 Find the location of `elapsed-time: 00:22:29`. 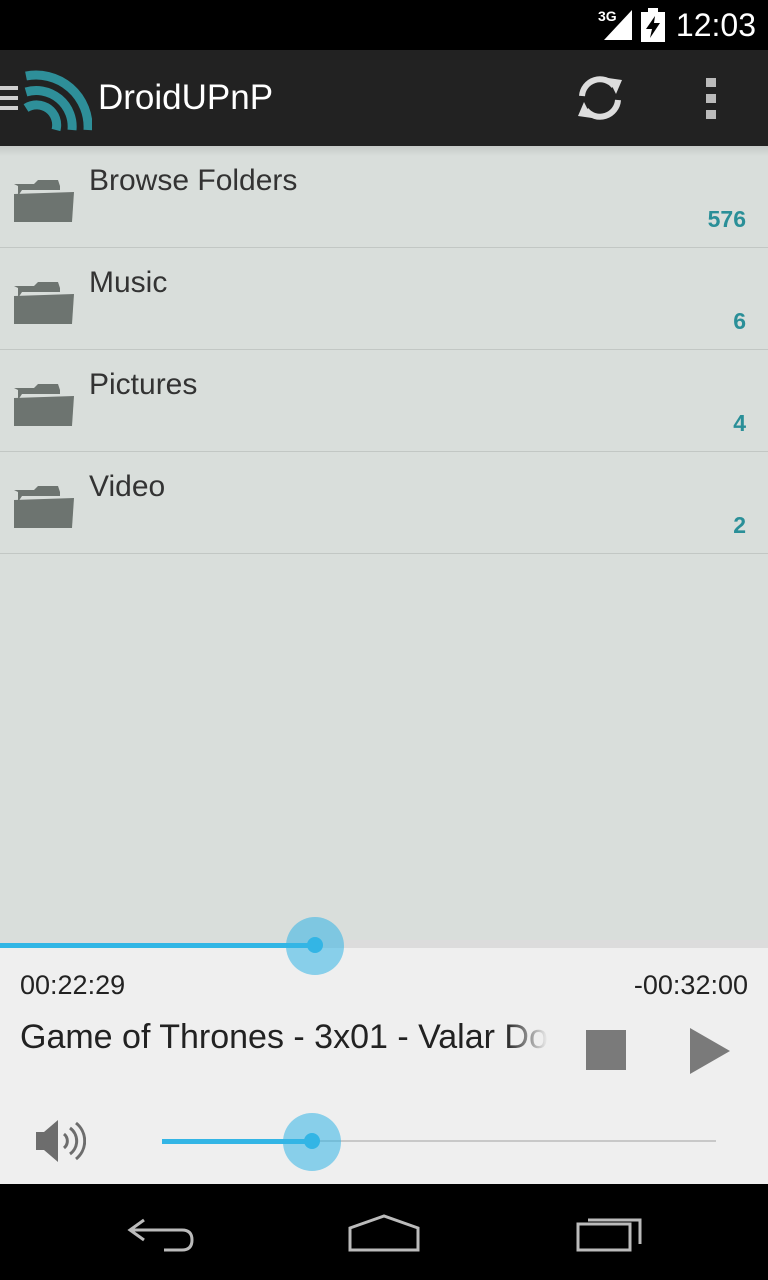

elapsed-time: 00:22:29 is located at coordinates (73, 985).